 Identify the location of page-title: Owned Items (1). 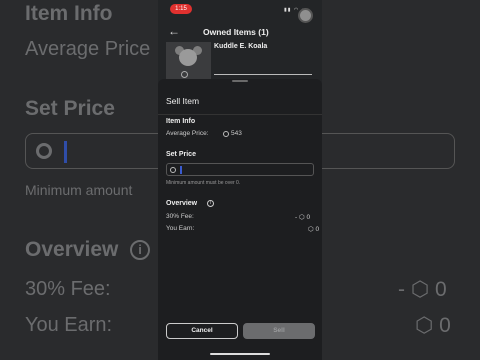
(236, 32).